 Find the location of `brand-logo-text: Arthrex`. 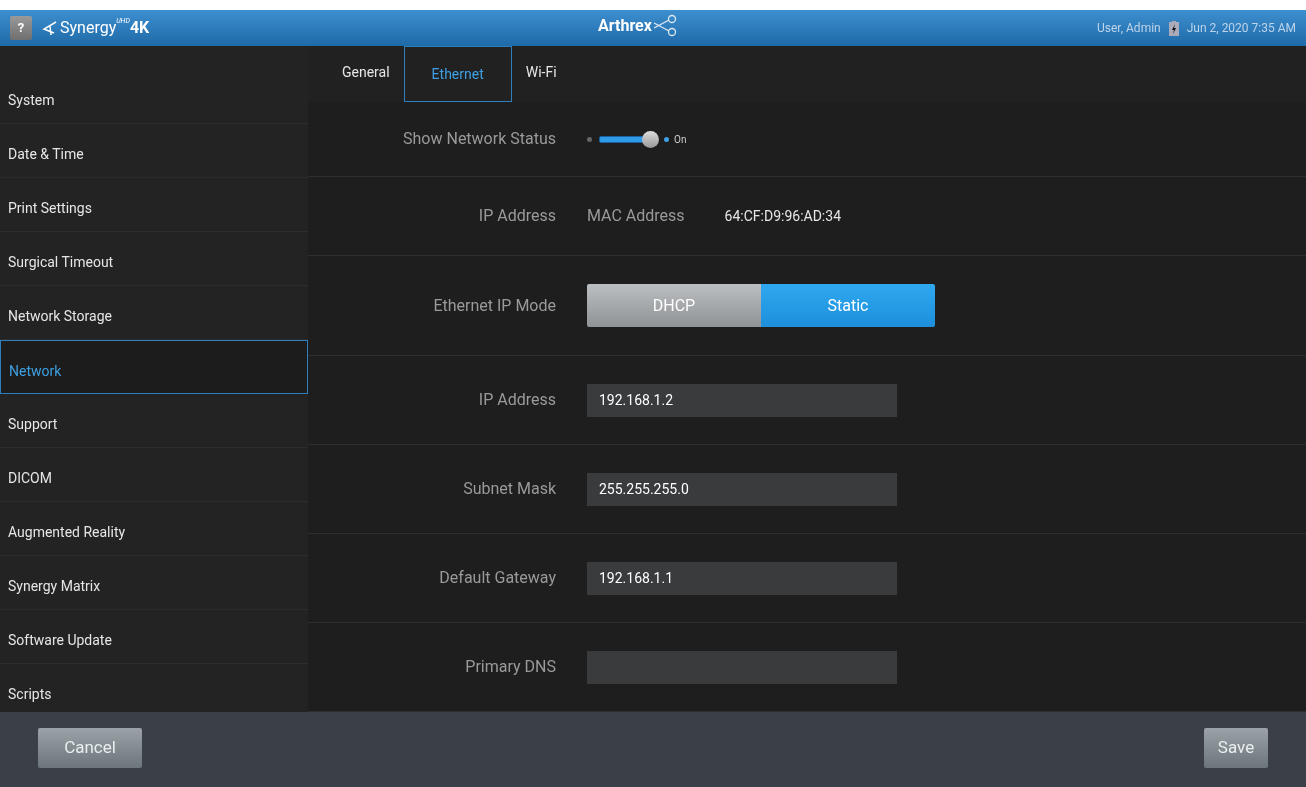

brand-logo-text: Arthrex is located at coordinates (625, 26).